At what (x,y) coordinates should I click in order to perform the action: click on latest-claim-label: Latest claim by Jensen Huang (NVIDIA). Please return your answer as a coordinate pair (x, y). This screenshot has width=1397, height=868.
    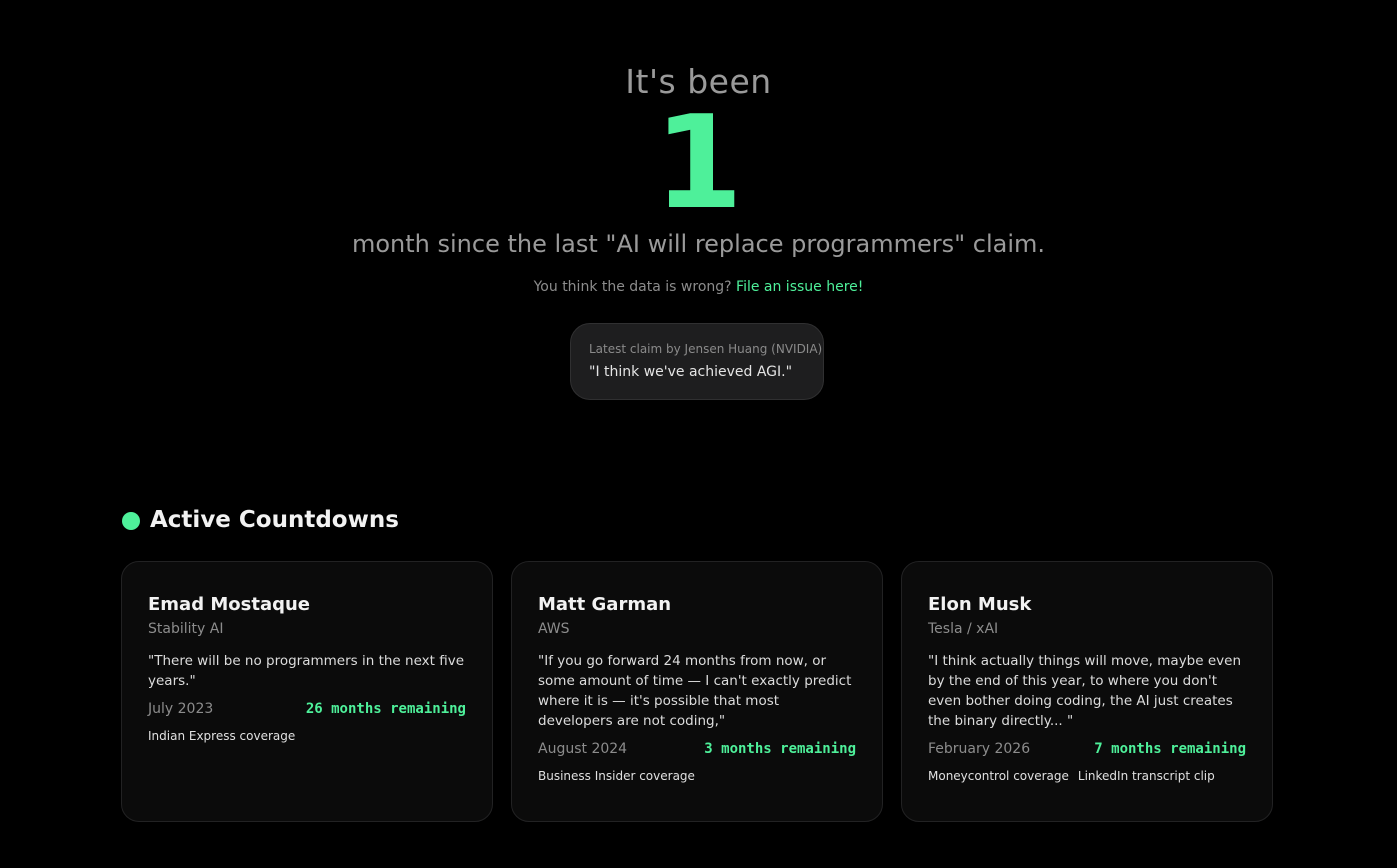
    Looking at the image, I should click on (706, 349).